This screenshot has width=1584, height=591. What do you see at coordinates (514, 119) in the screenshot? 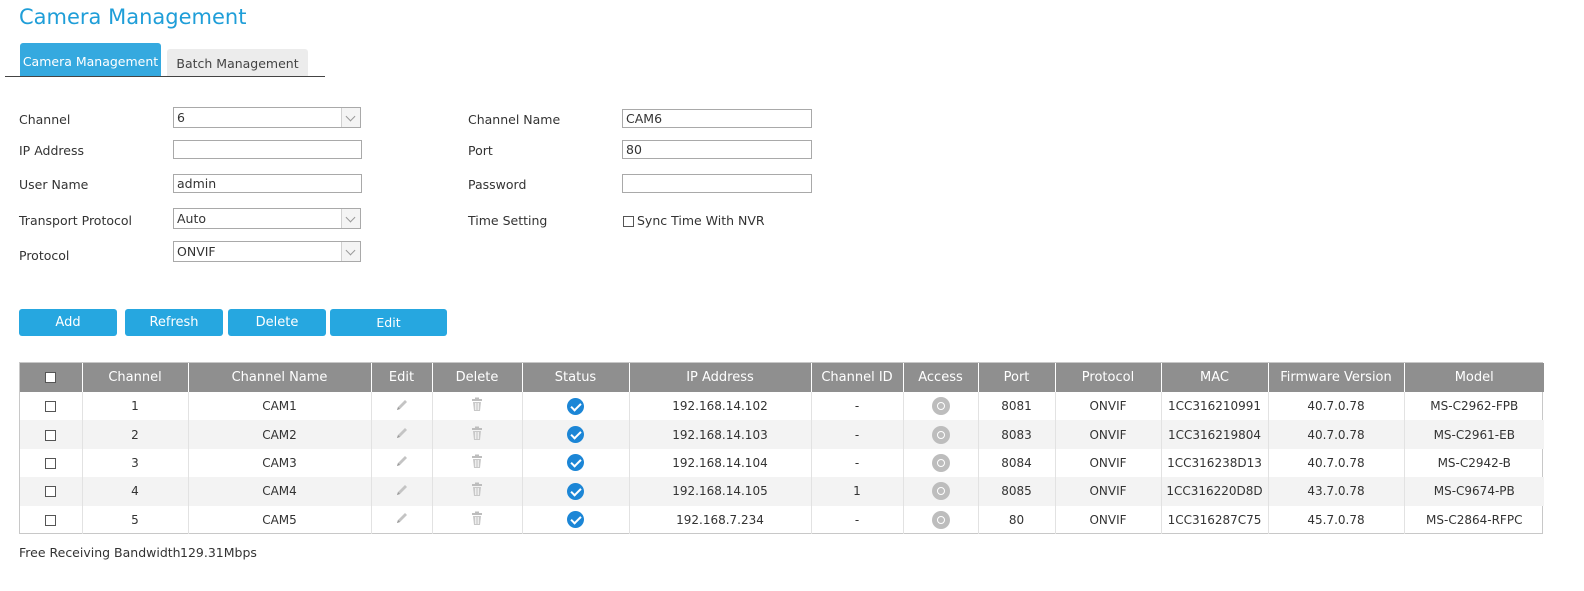
I see `channel-name-label: Channel Name` at bounding box center [514, 119].